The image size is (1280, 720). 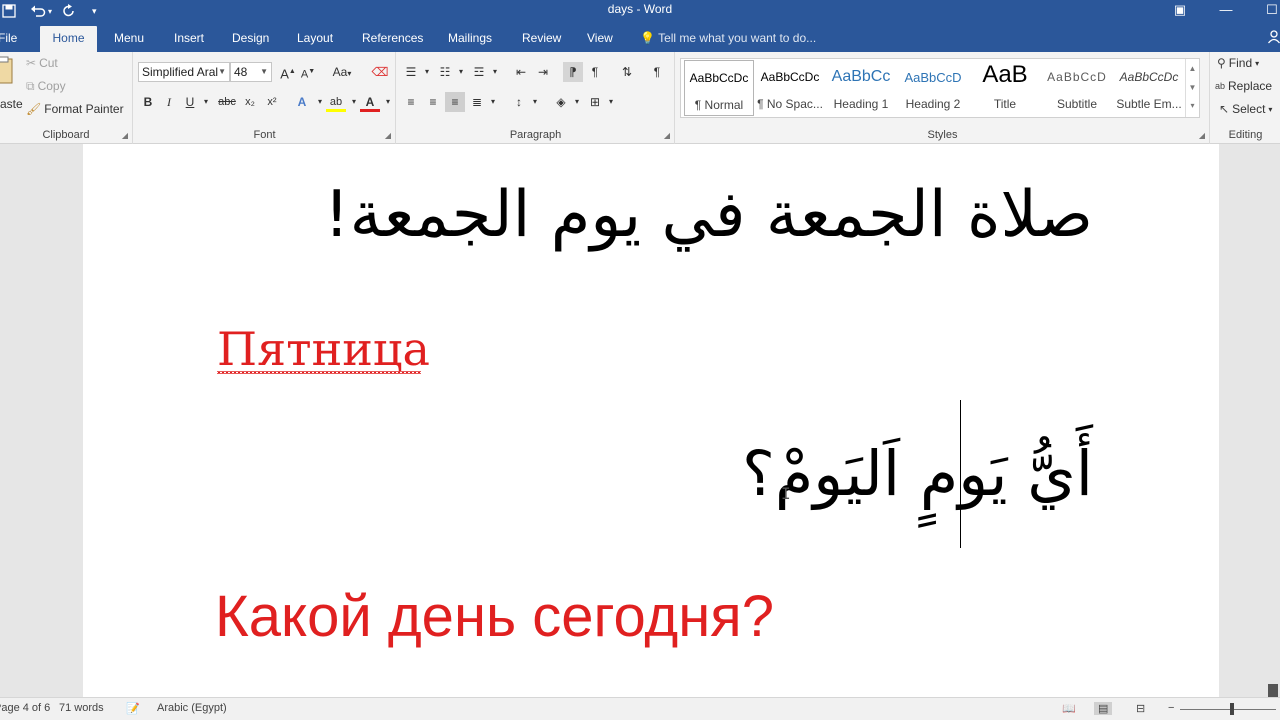 I want to click on shrink-font-button: A▼, so click(x=308, y=72).